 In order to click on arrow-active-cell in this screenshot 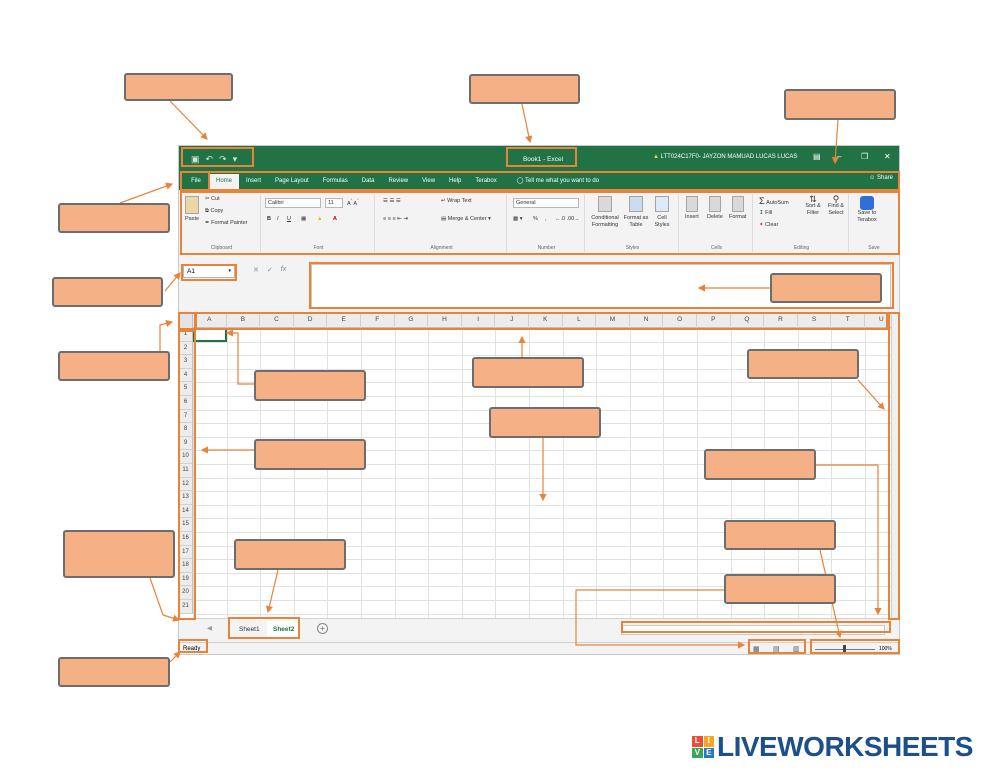, I will do `click(239, 357)`.